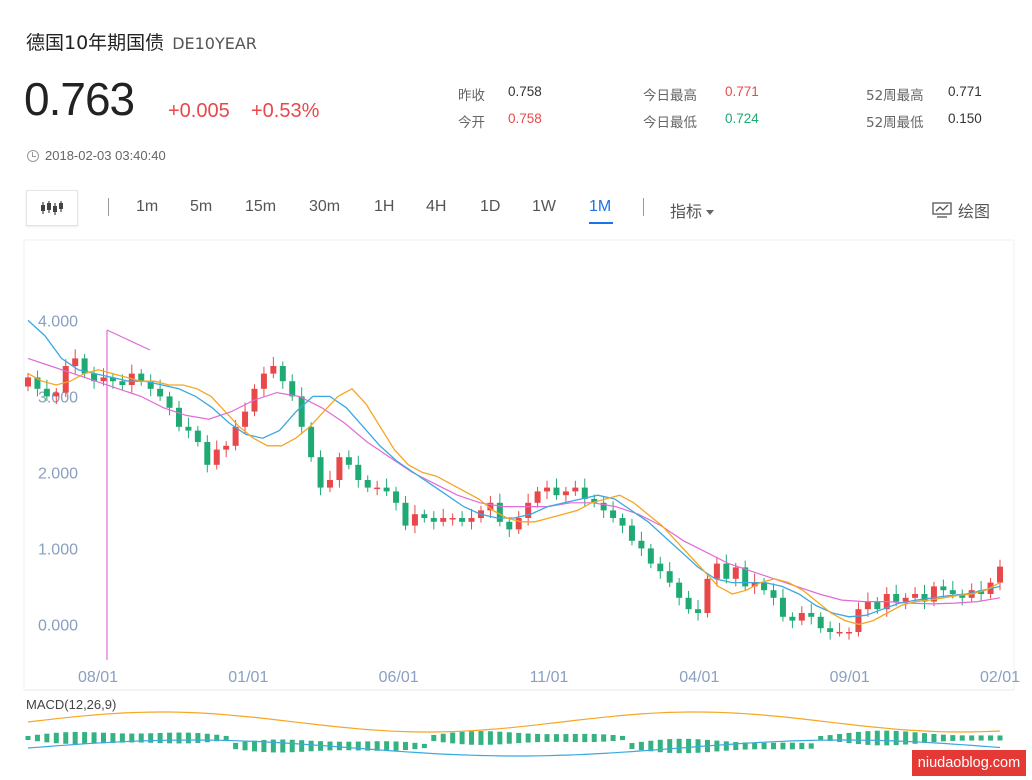  I want to click on macd-dea-line, so click(514, 748).